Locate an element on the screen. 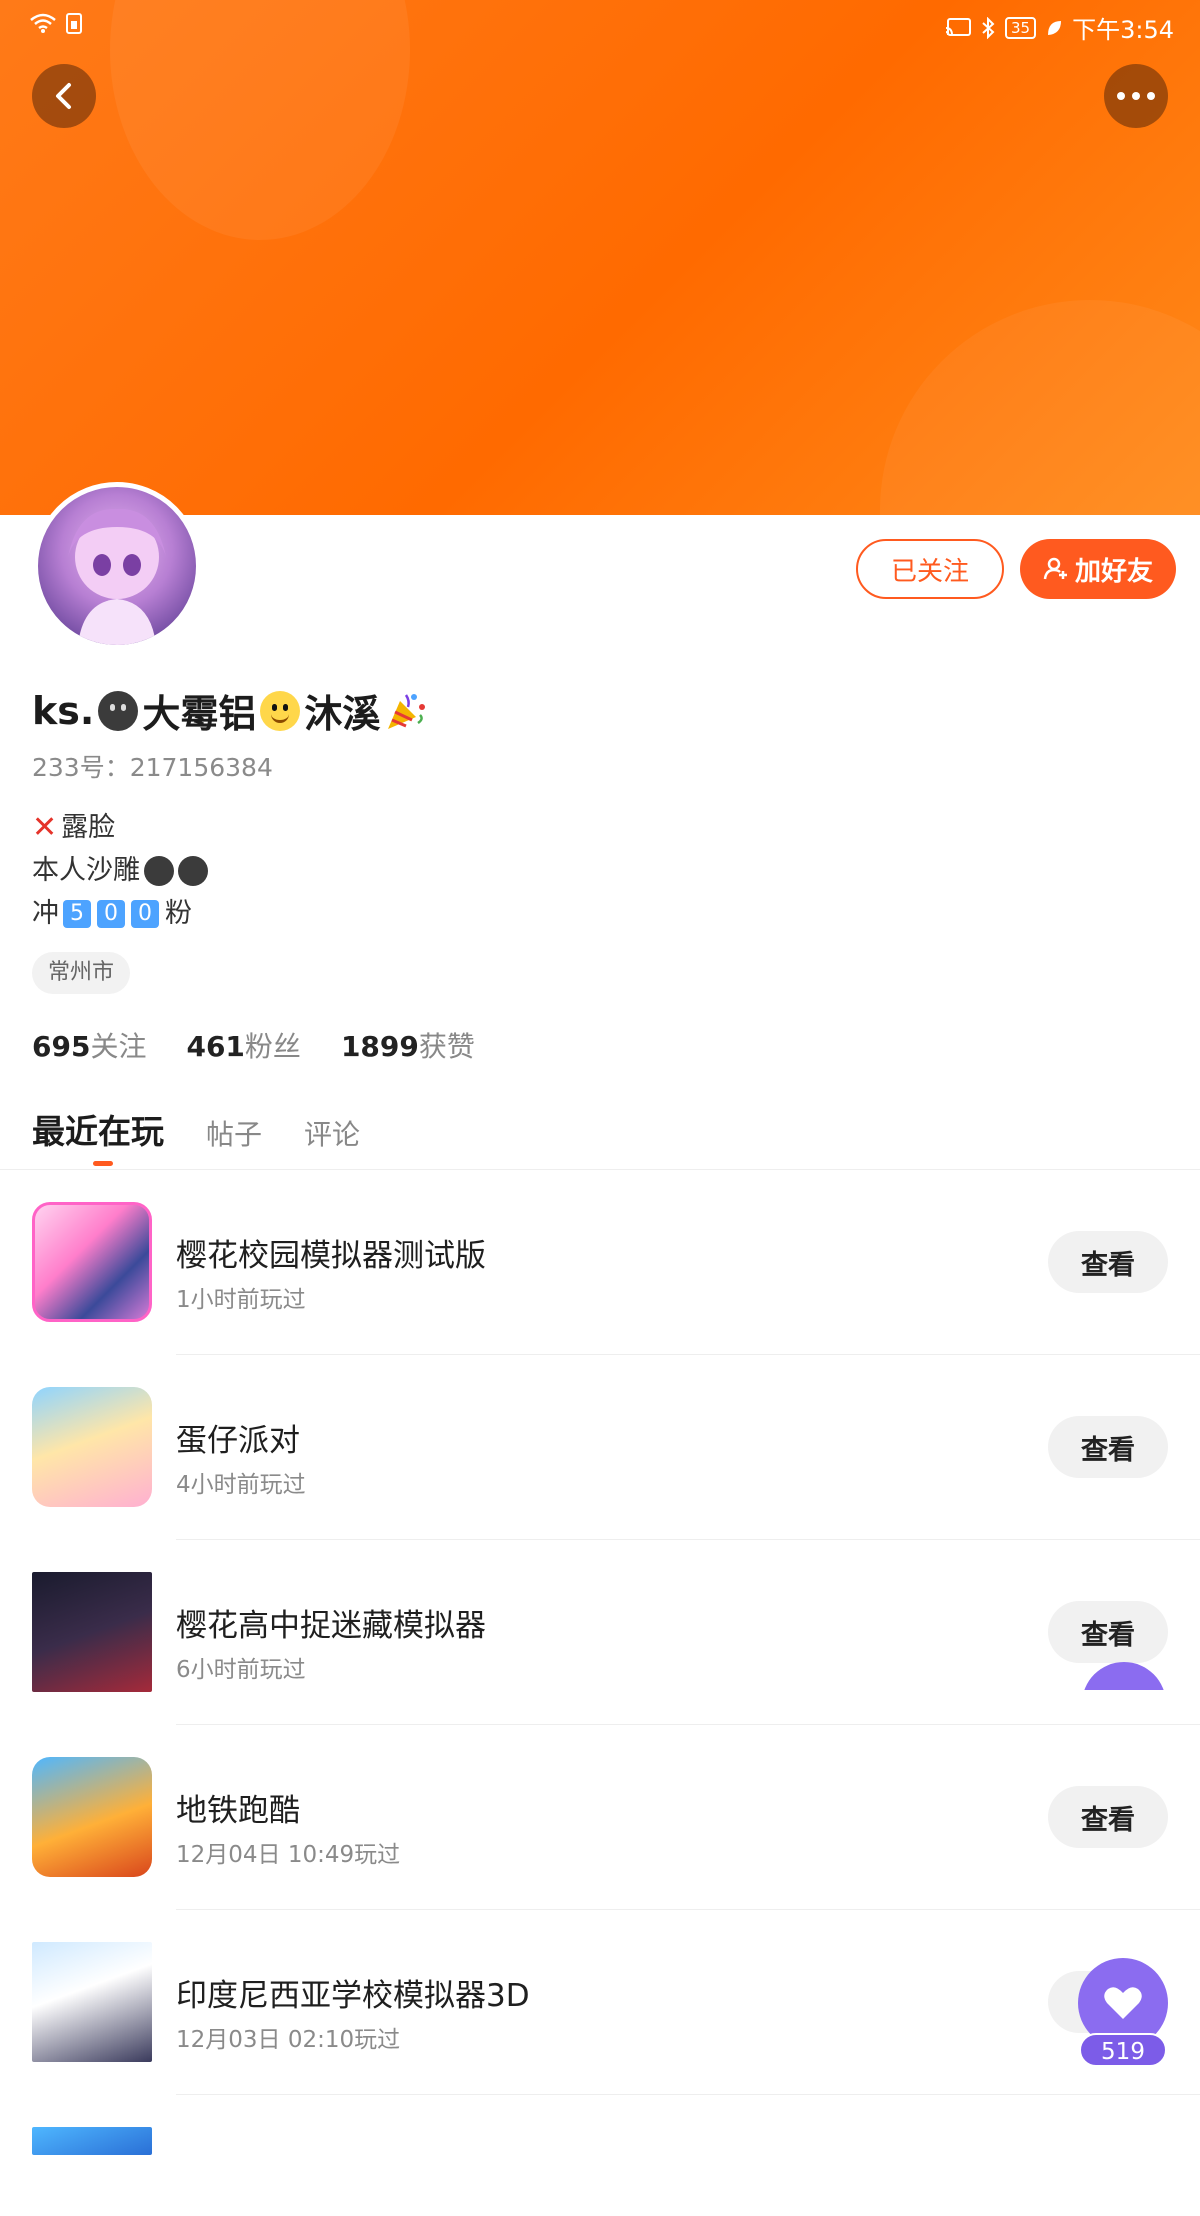 This screenshot has height=2216, width=1200. bio-line: 本人沙雕 is located at coordinates (120, 870).